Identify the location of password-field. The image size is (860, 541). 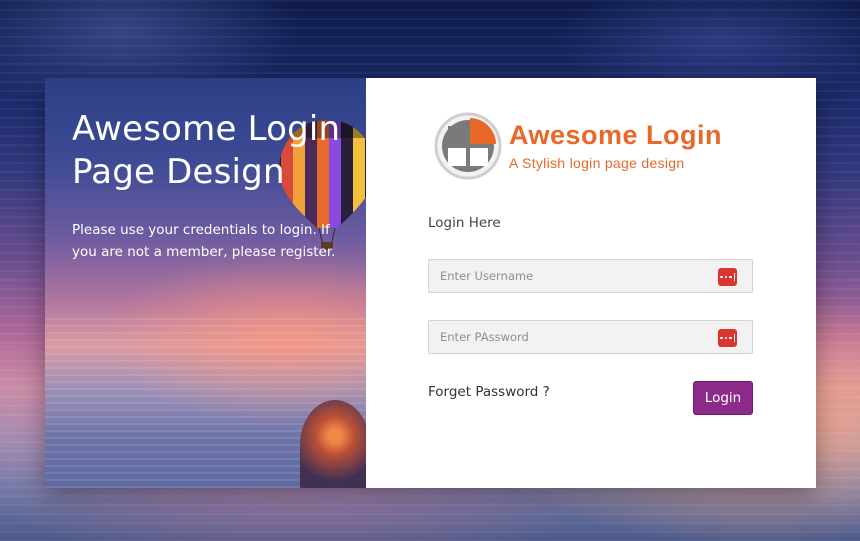
(590, 337).